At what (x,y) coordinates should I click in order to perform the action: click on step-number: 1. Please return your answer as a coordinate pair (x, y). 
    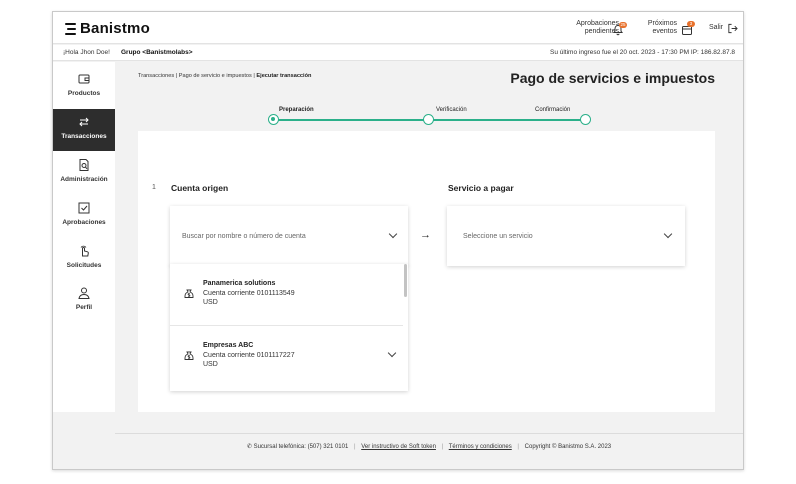
    Looking at the image, I should click on (154, 187).